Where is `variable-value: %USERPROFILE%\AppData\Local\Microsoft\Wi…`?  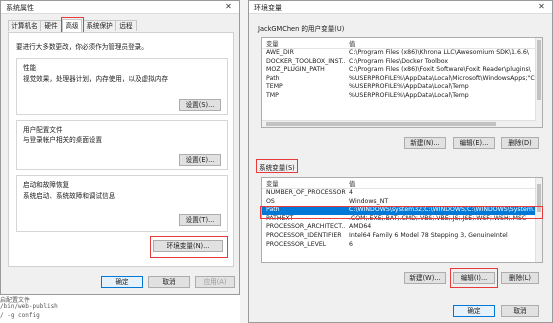
variable-value: %USERPROFILE%\AppData\Local\Microsoft\Wi… is located at coordinates (443, 78).